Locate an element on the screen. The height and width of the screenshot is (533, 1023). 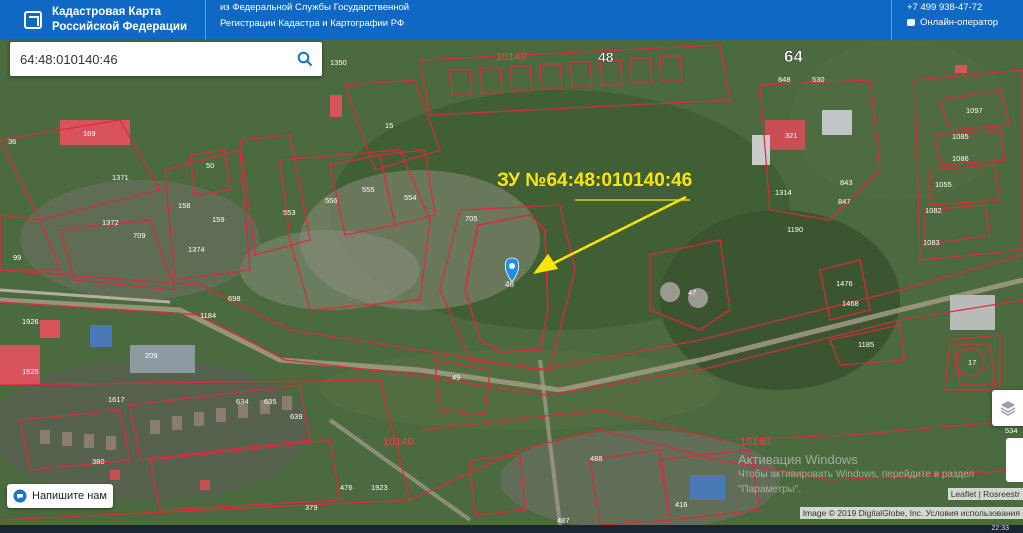
chat-bubble-icon is located at coordinates (20, 496).